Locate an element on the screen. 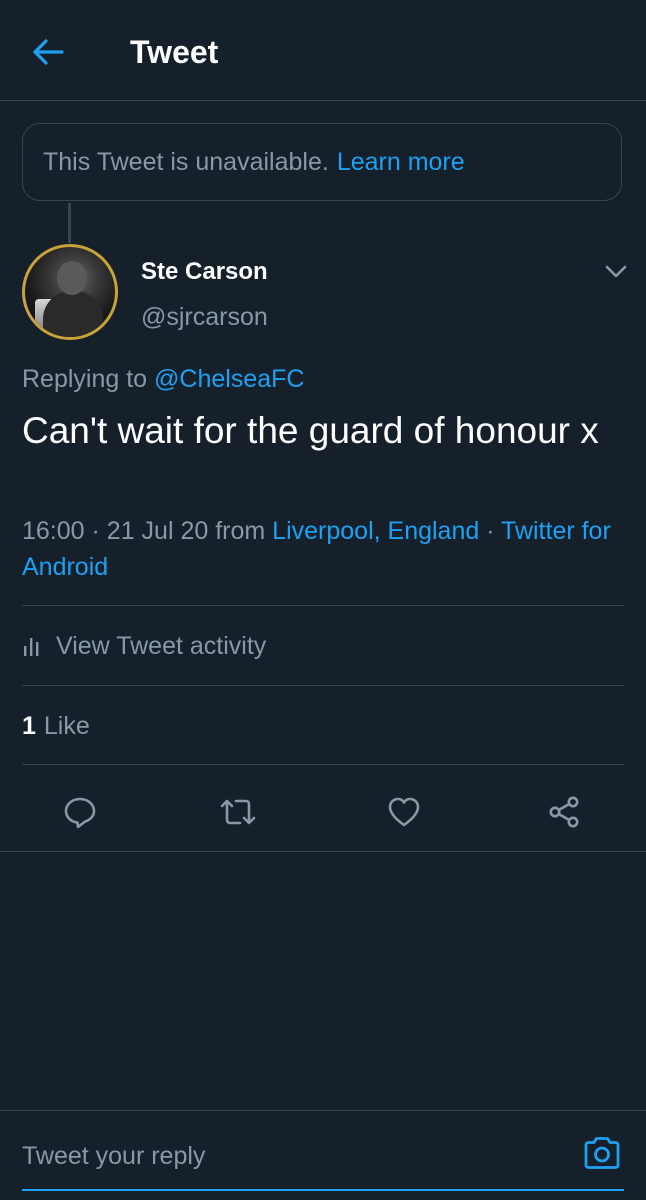 This screenshot has width=646, height=1200. thread-connector-line is located at coordinates (69, 223).